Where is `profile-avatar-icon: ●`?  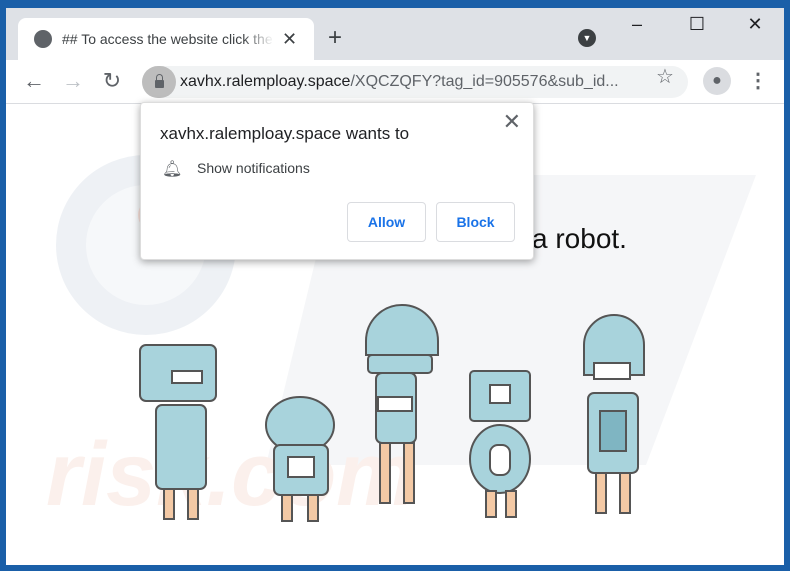 profile-avatar-icon: ● is located at coordinates (717, 81).